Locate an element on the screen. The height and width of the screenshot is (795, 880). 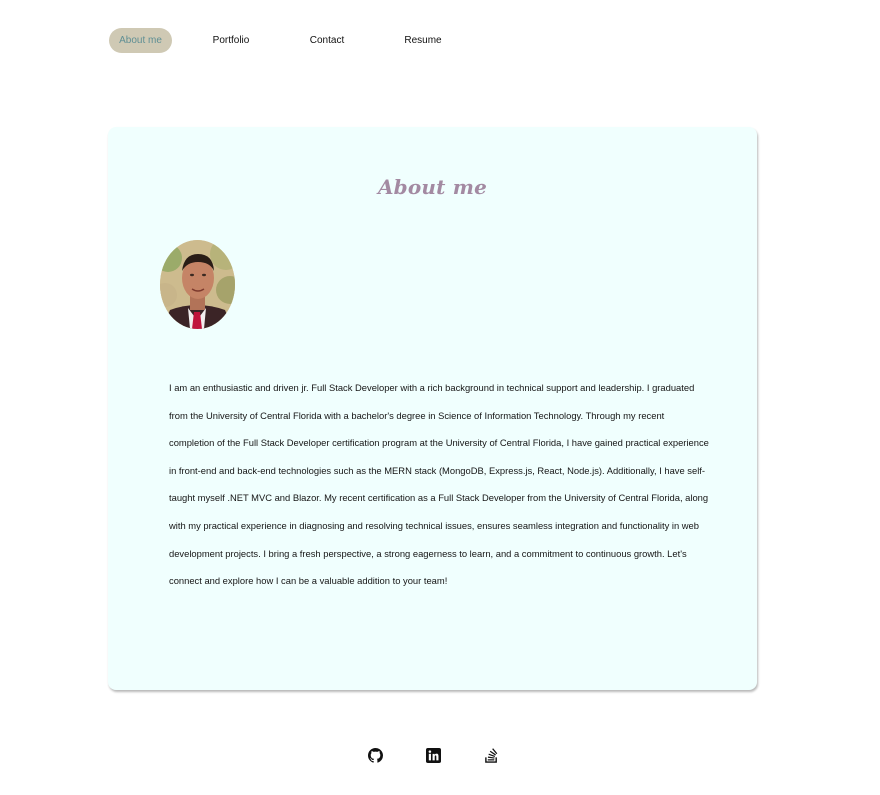
profile-photo is located at coordinates (197, 284).